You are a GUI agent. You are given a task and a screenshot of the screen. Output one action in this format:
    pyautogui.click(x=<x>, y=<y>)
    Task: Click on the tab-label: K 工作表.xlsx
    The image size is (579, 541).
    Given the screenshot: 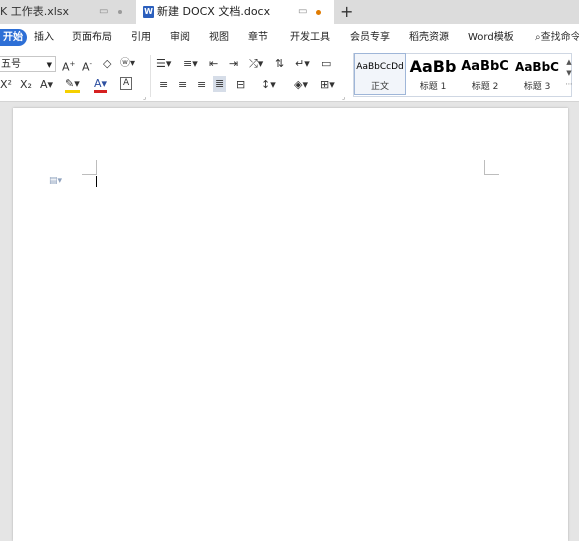 What is the action you would take?
    pyautogui.click(x=35, y=11)
    